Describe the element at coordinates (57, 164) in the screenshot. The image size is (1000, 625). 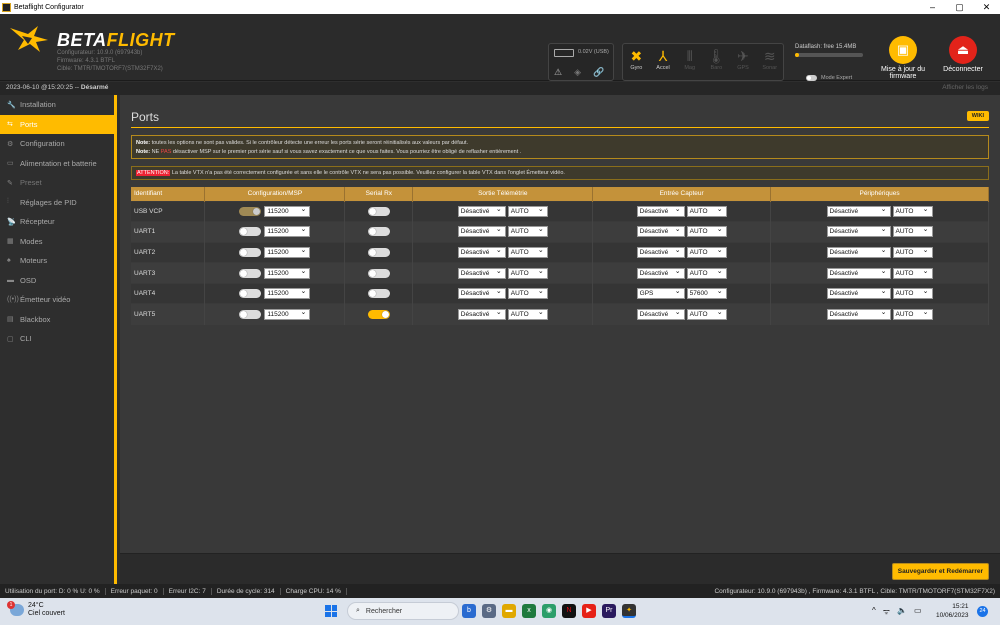
I see `sidebar-item-alimentation-et-batterie: ▭ Alimentation et batterie` at that location.